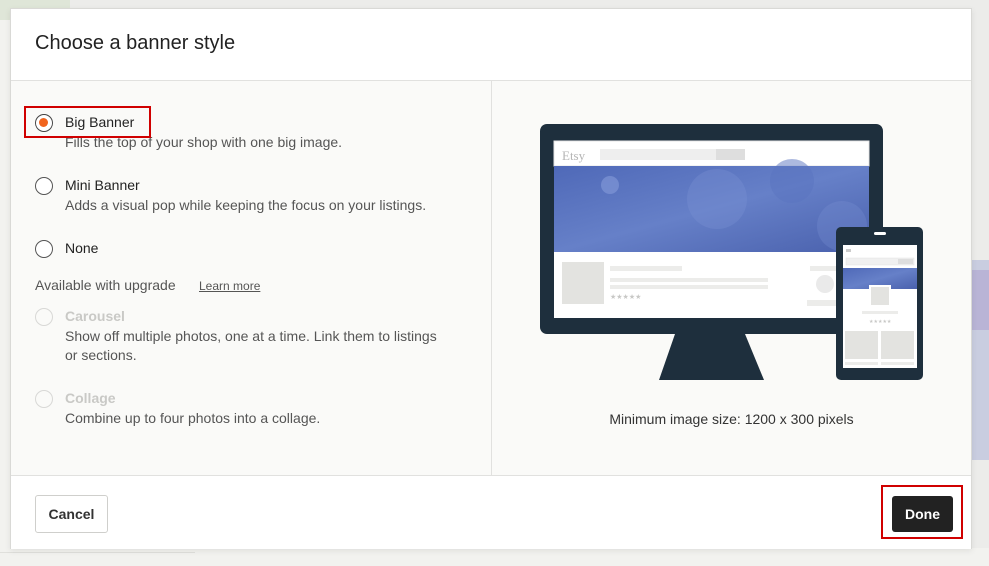  I want to click on modal-footer: Cancel Done, so click(491, 512).